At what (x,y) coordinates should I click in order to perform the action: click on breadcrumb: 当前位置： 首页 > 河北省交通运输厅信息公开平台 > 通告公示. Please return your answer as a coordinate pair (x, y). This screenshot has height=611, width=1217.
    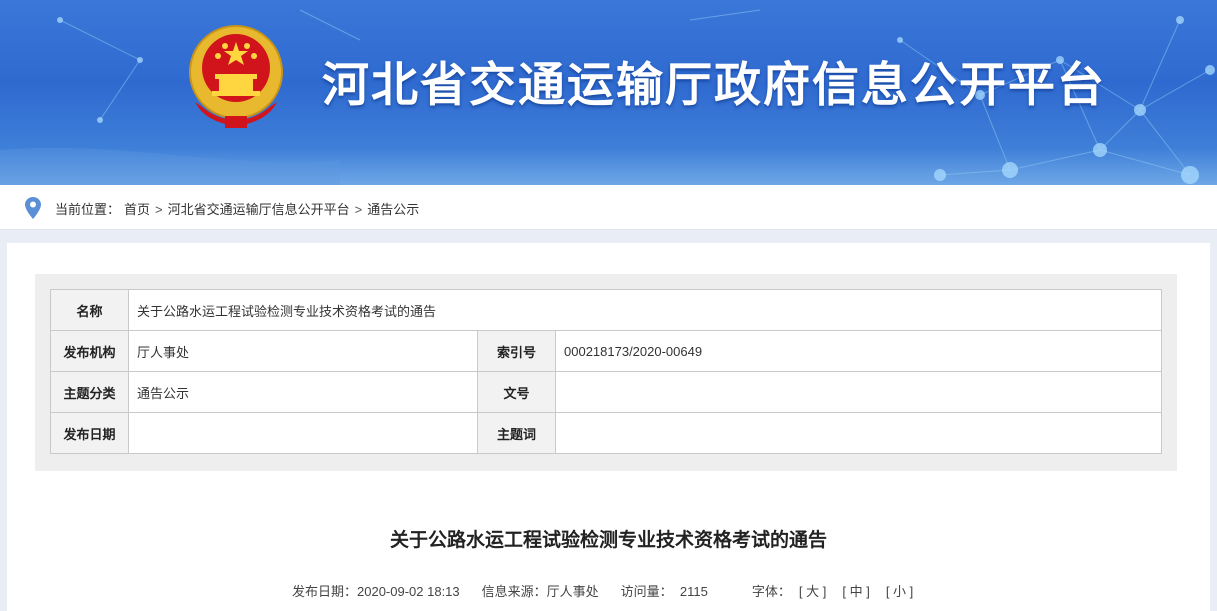
    Looking at the image, I should click on (237, 208).